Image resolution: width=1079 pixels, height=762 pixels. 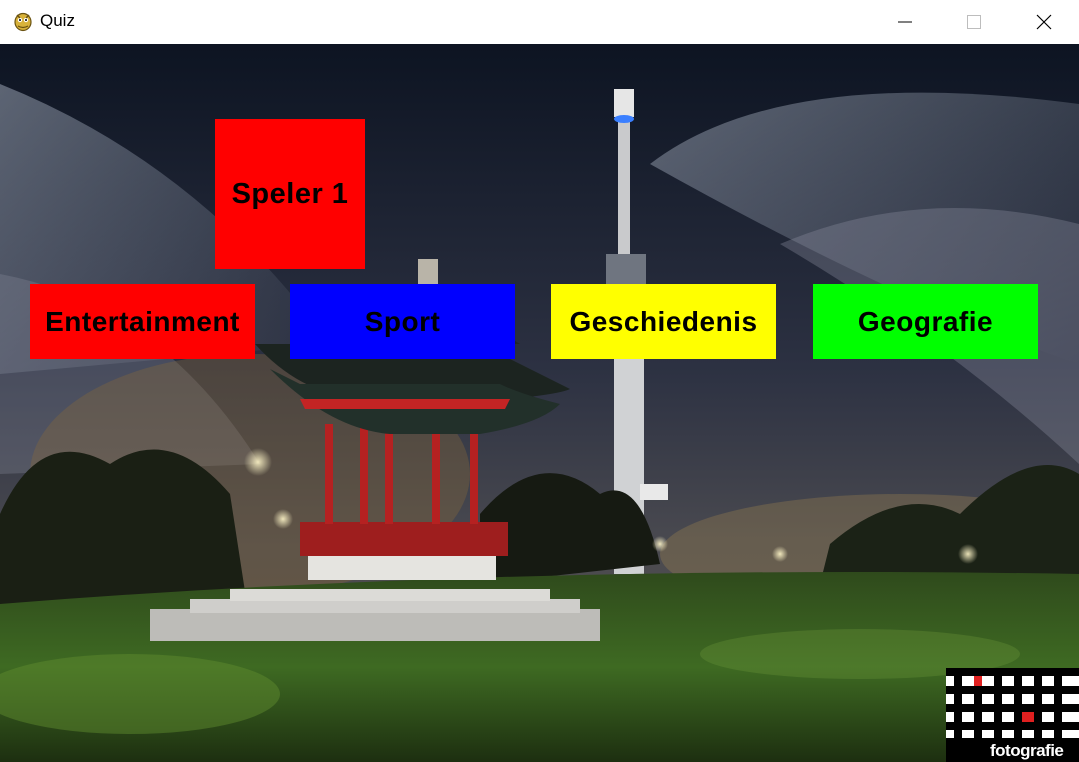 I want to click on pygame-snake-icon, so click(x=23, y=22).